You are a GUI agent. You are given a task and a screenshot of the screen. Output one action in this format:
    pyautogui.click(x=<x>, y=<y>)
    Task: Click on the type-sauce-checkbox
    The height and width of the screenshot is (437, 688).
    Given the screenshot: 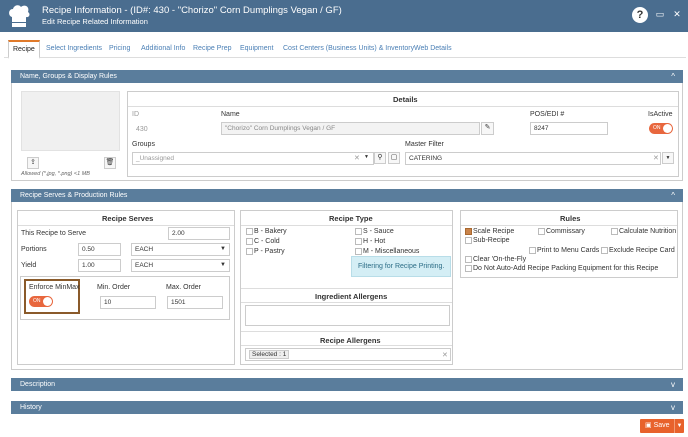 What is the action you would take?
    pyautogui.click(x=358, y=231)
    